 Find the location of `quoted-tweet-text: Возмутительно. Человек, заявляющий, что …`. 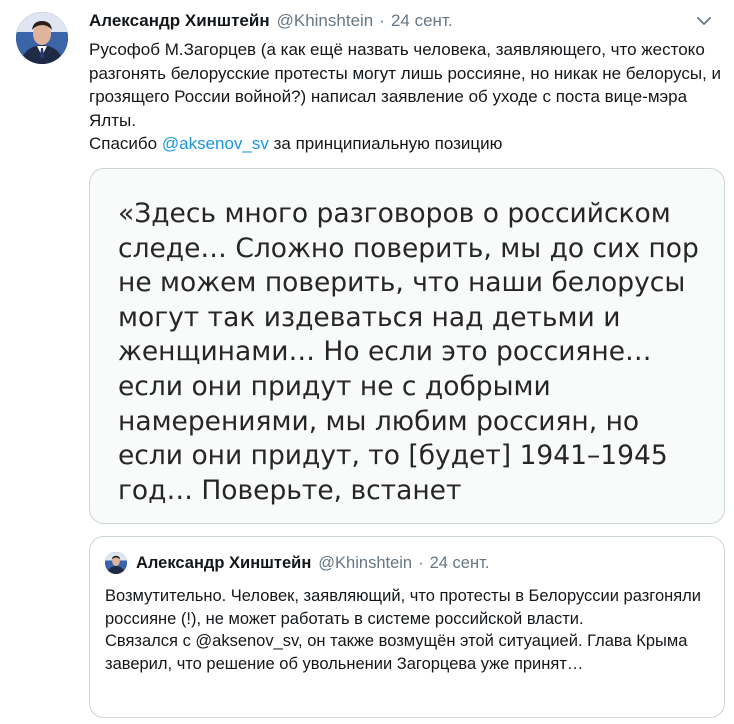

quoted-tweet-text: Возмутительно. Человек, заявляющий, что … is located at coordinates (403, 630).